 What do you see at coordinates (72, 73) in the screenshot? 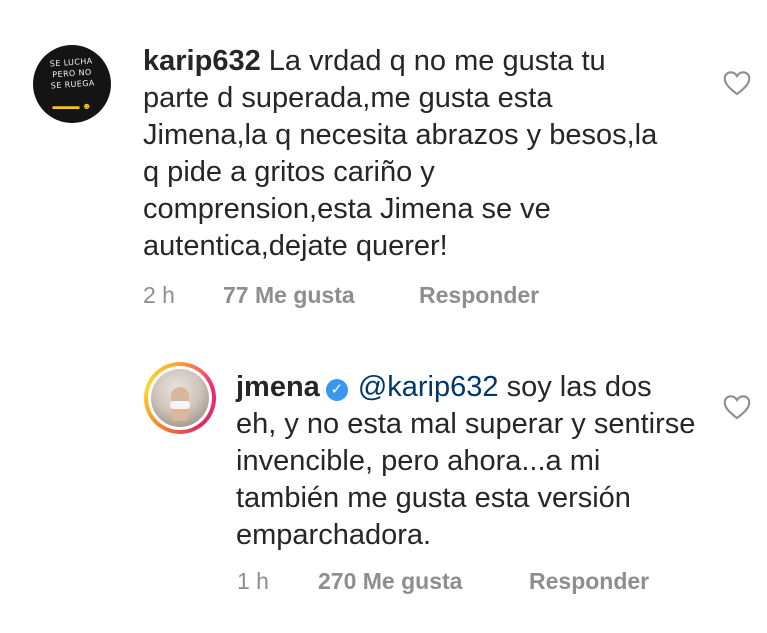
I see `avatar-badge-text: SE LUCHA PERO NO SE RUEGA` at bounding box center [72, 73].